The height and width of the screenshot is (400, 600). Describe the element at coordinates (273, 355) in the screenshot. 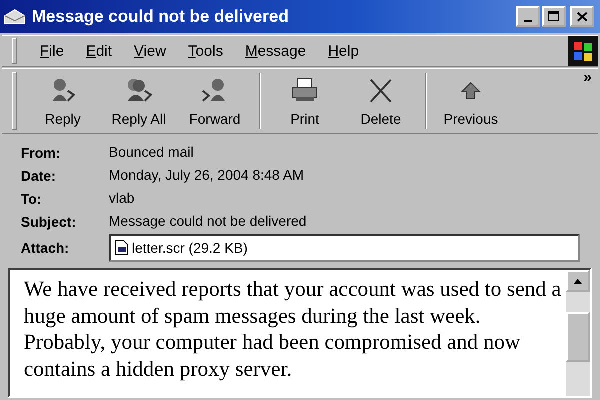

I see `message-paragraph: Probably, your computer had been compromised and now contains a hidden proxy server.` at that location.